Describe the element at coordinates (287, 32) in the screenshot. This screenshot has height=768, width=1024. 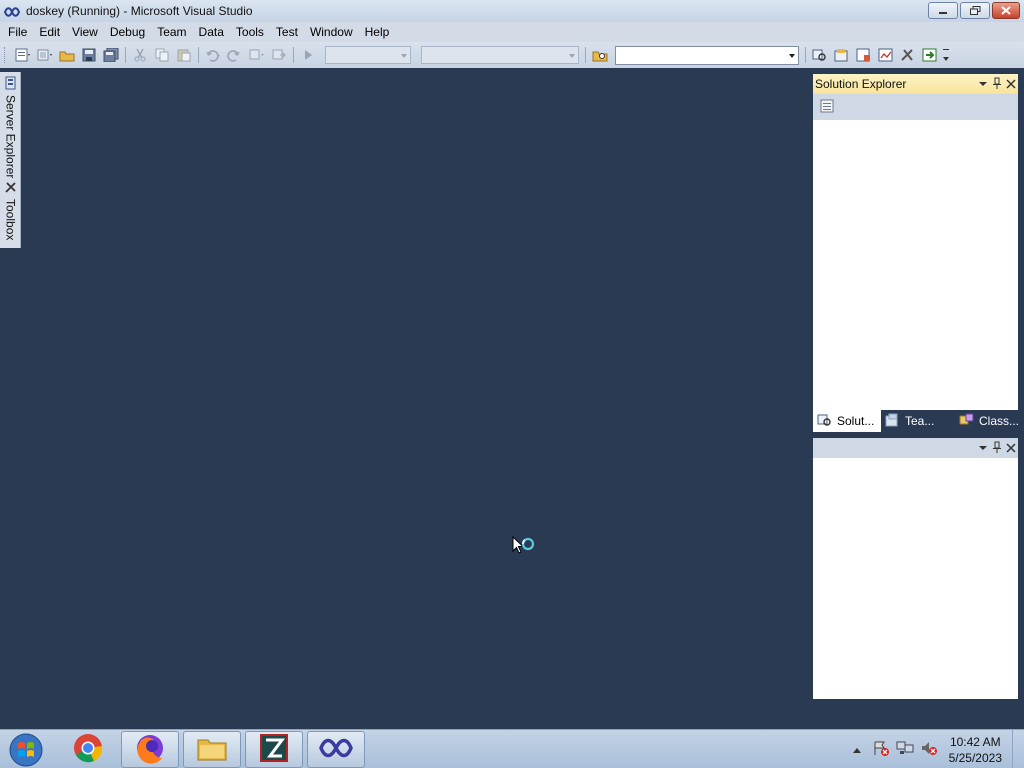
I see `menu-test: Test` at that location.